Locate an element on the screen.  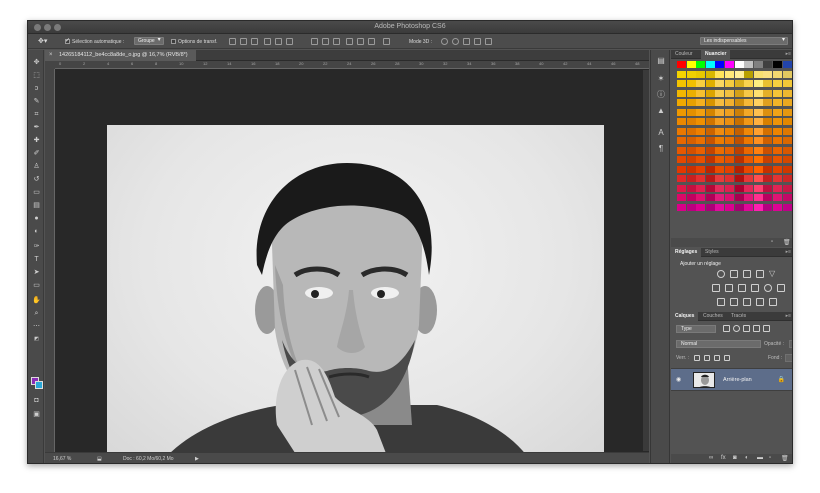
zoom-tool-icon: ⌕ is located at coordinates (36, 313).